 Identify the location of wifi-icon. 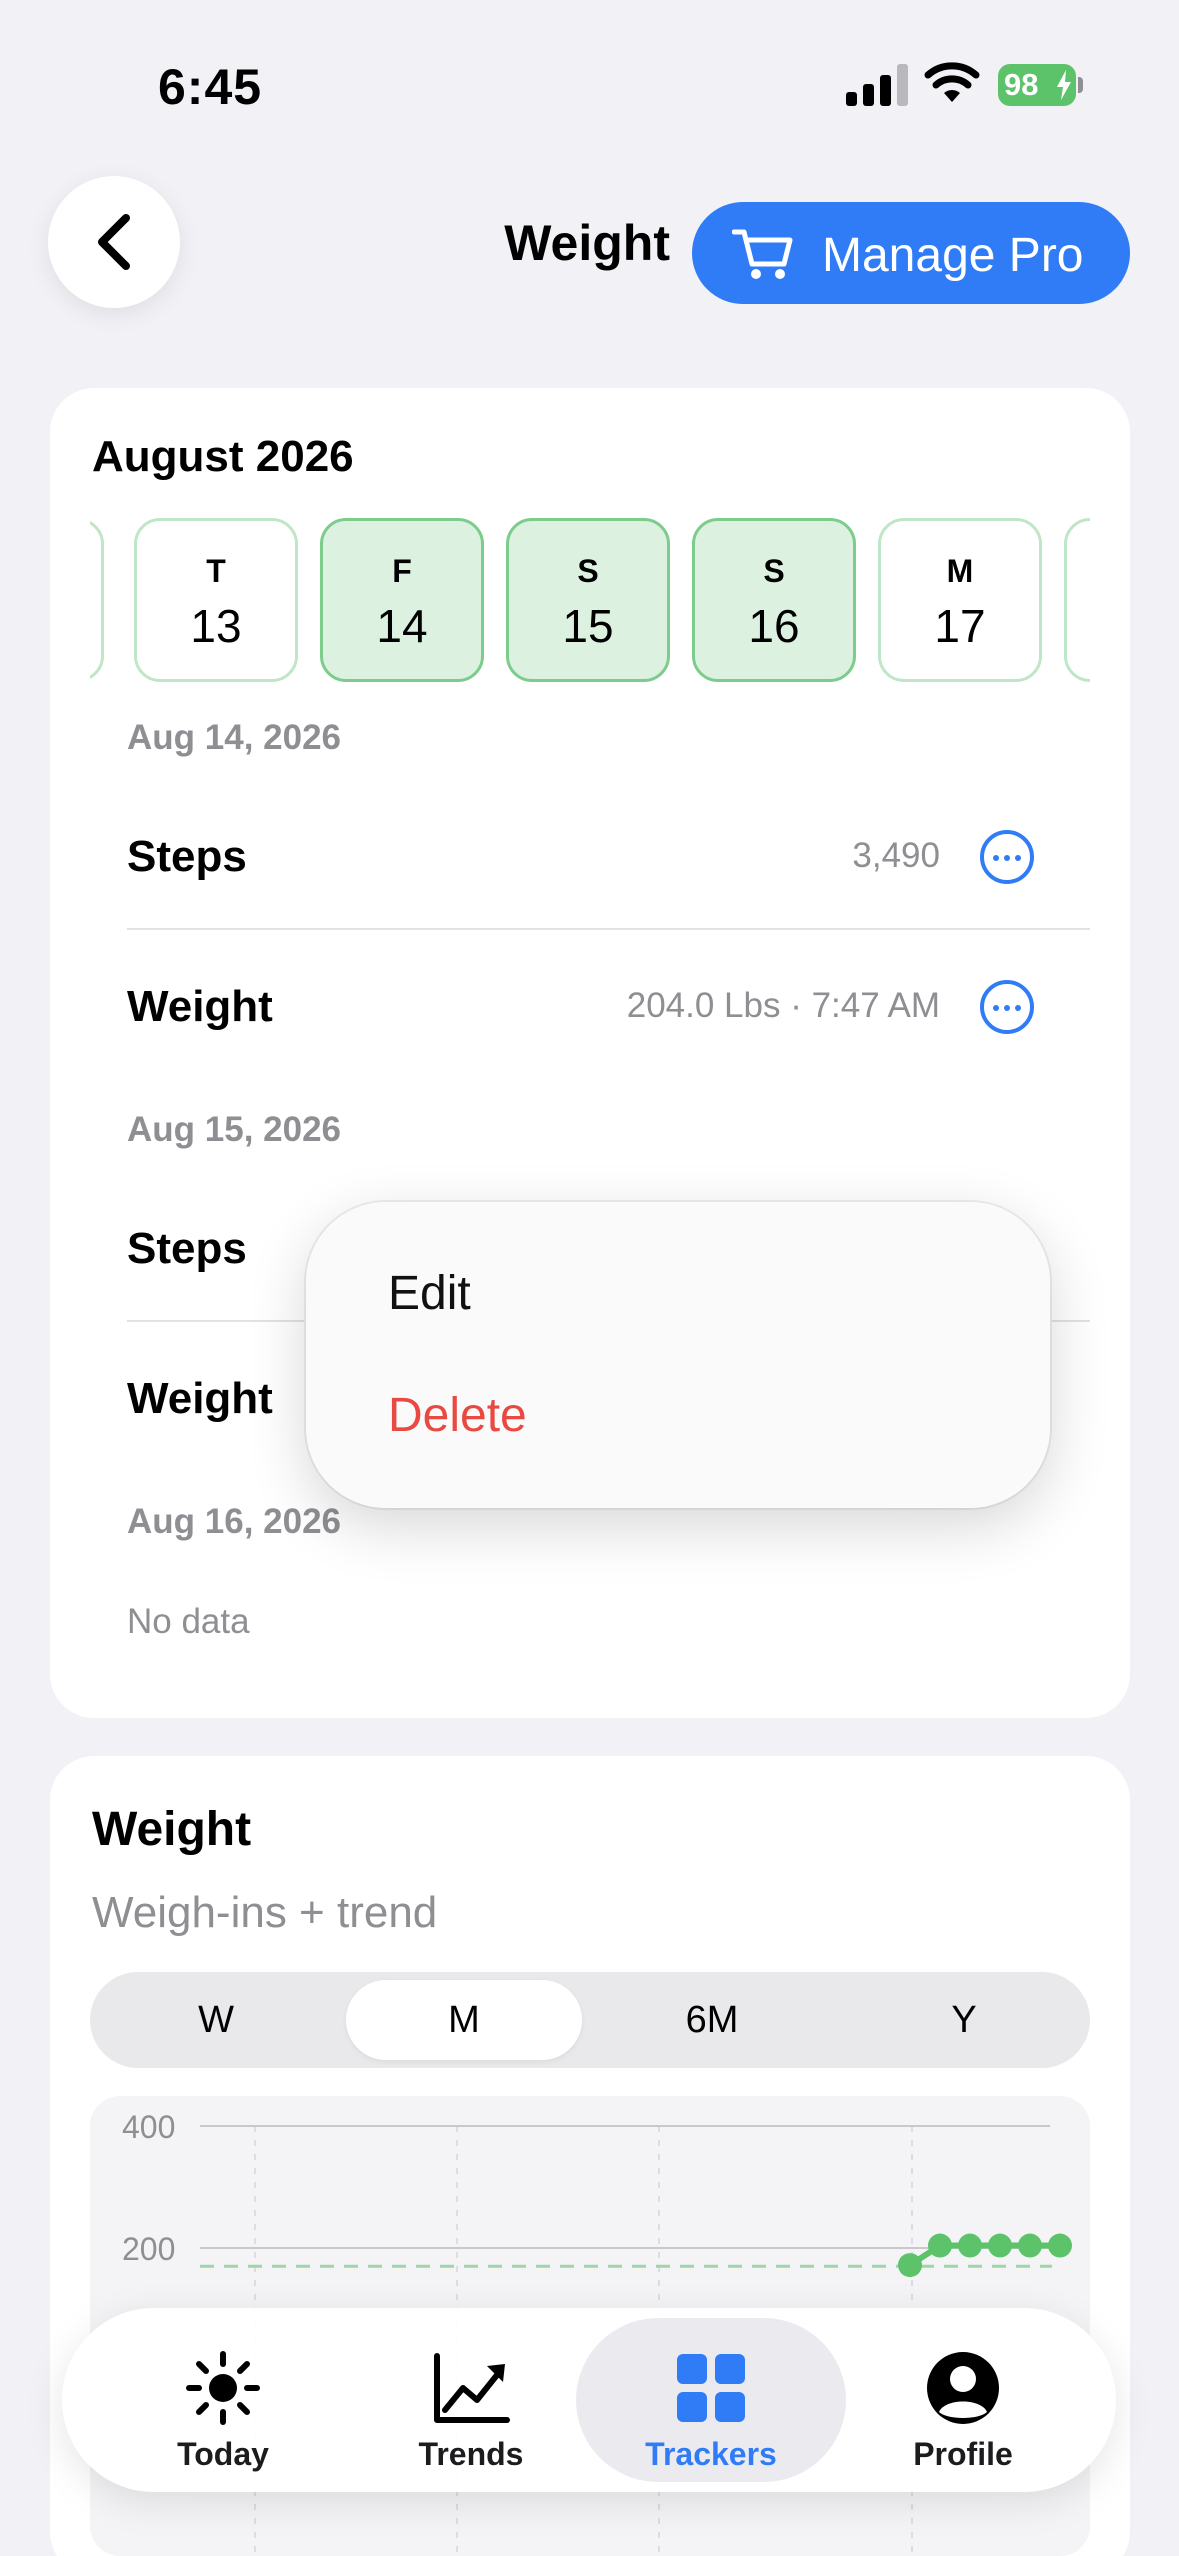
(952, 82).